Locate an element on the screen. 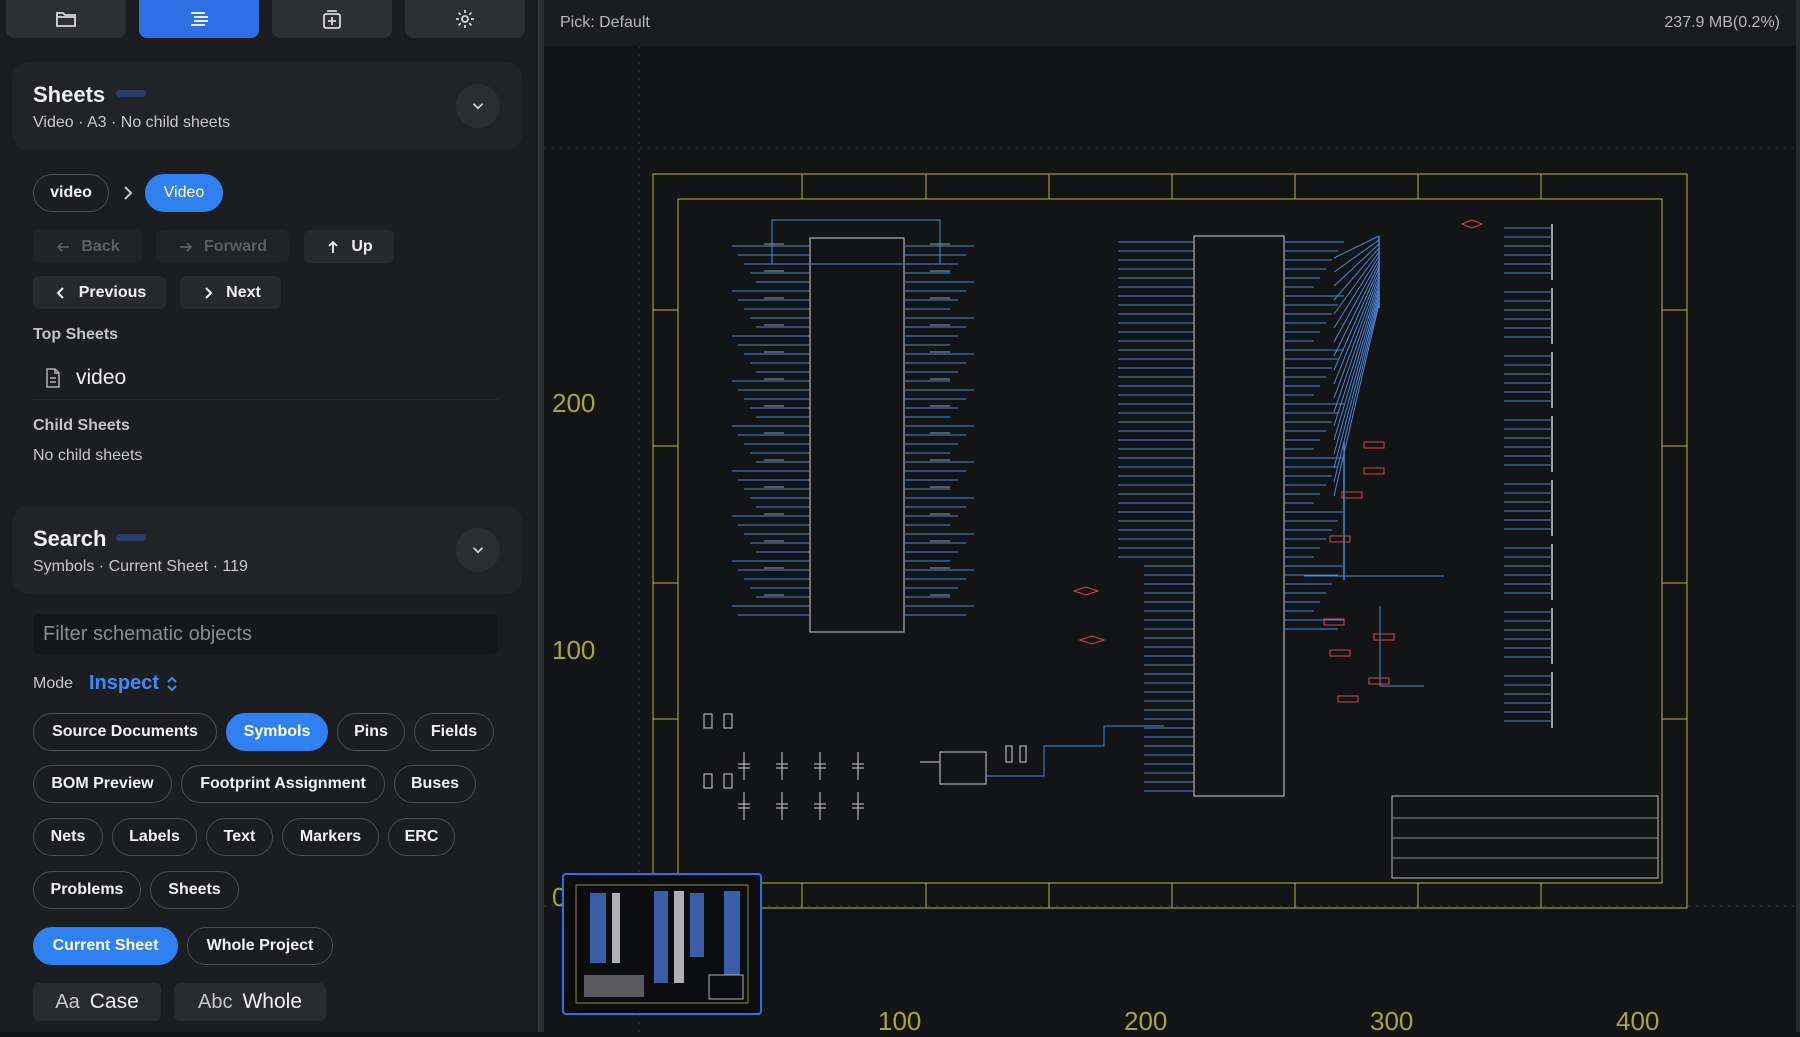 The image size is (1800, 1037). toolbar-tabs is located at coordinates (268, 19).